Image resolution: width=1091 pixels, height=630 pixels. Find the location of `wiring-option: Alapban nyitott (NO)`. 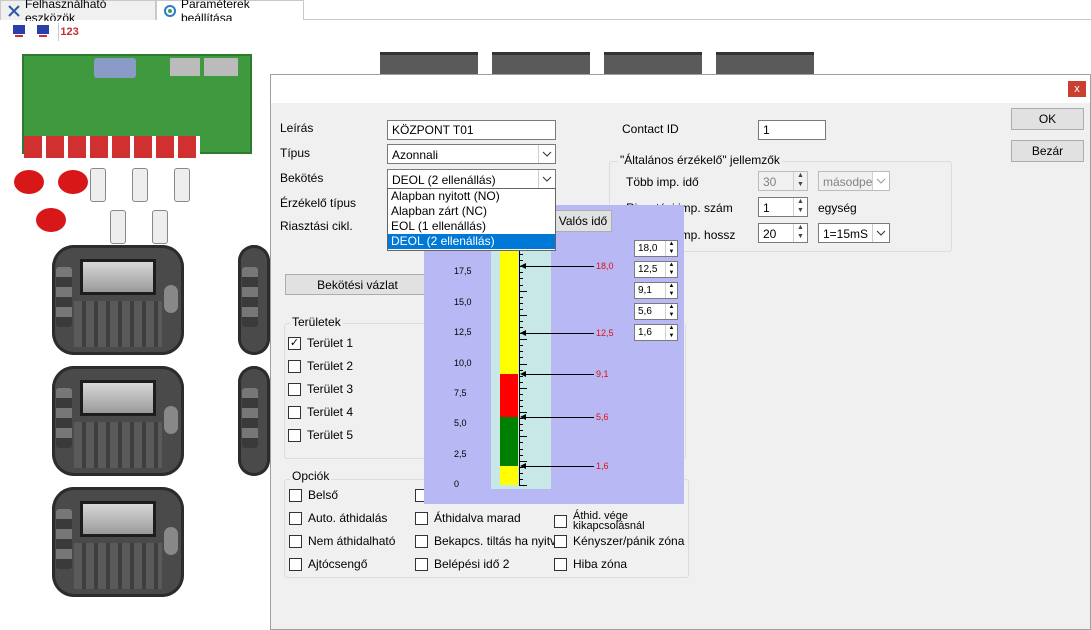

wiring-option: Alapban nyitott (NO) is located at coordinates (471, 196).